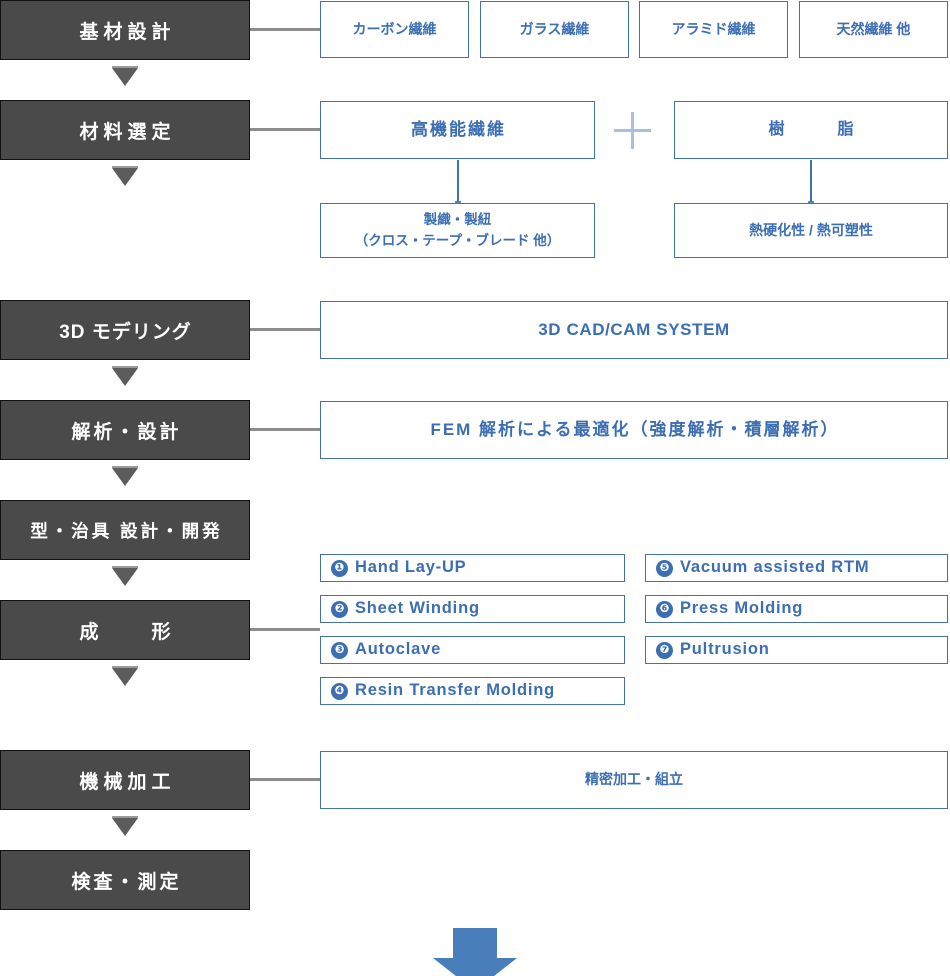 The image size is (950, 976). What do you see at coordinates (713, 29) in the screenshot?
I see `fiber-box-aramid: アラミド繊維` at bounding box center [713, 29].